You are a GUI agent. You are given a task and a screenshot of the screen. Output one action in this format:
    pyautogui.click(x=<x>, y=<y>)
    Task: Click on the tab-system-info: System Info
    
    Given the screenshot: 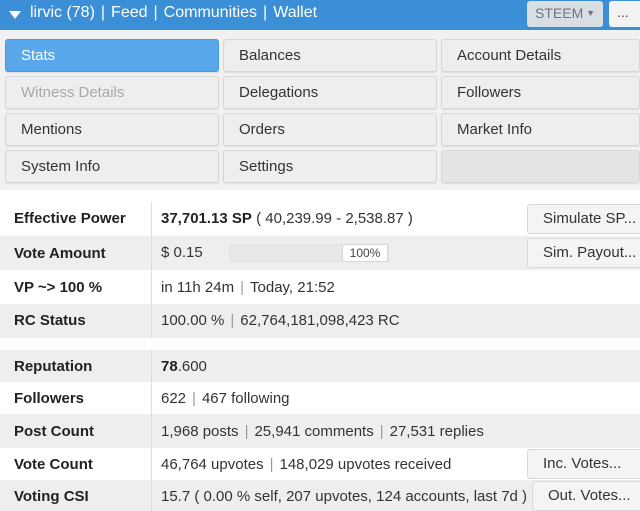 What is the action you would take?
    pyautogui.click(x=112, y=166)
    